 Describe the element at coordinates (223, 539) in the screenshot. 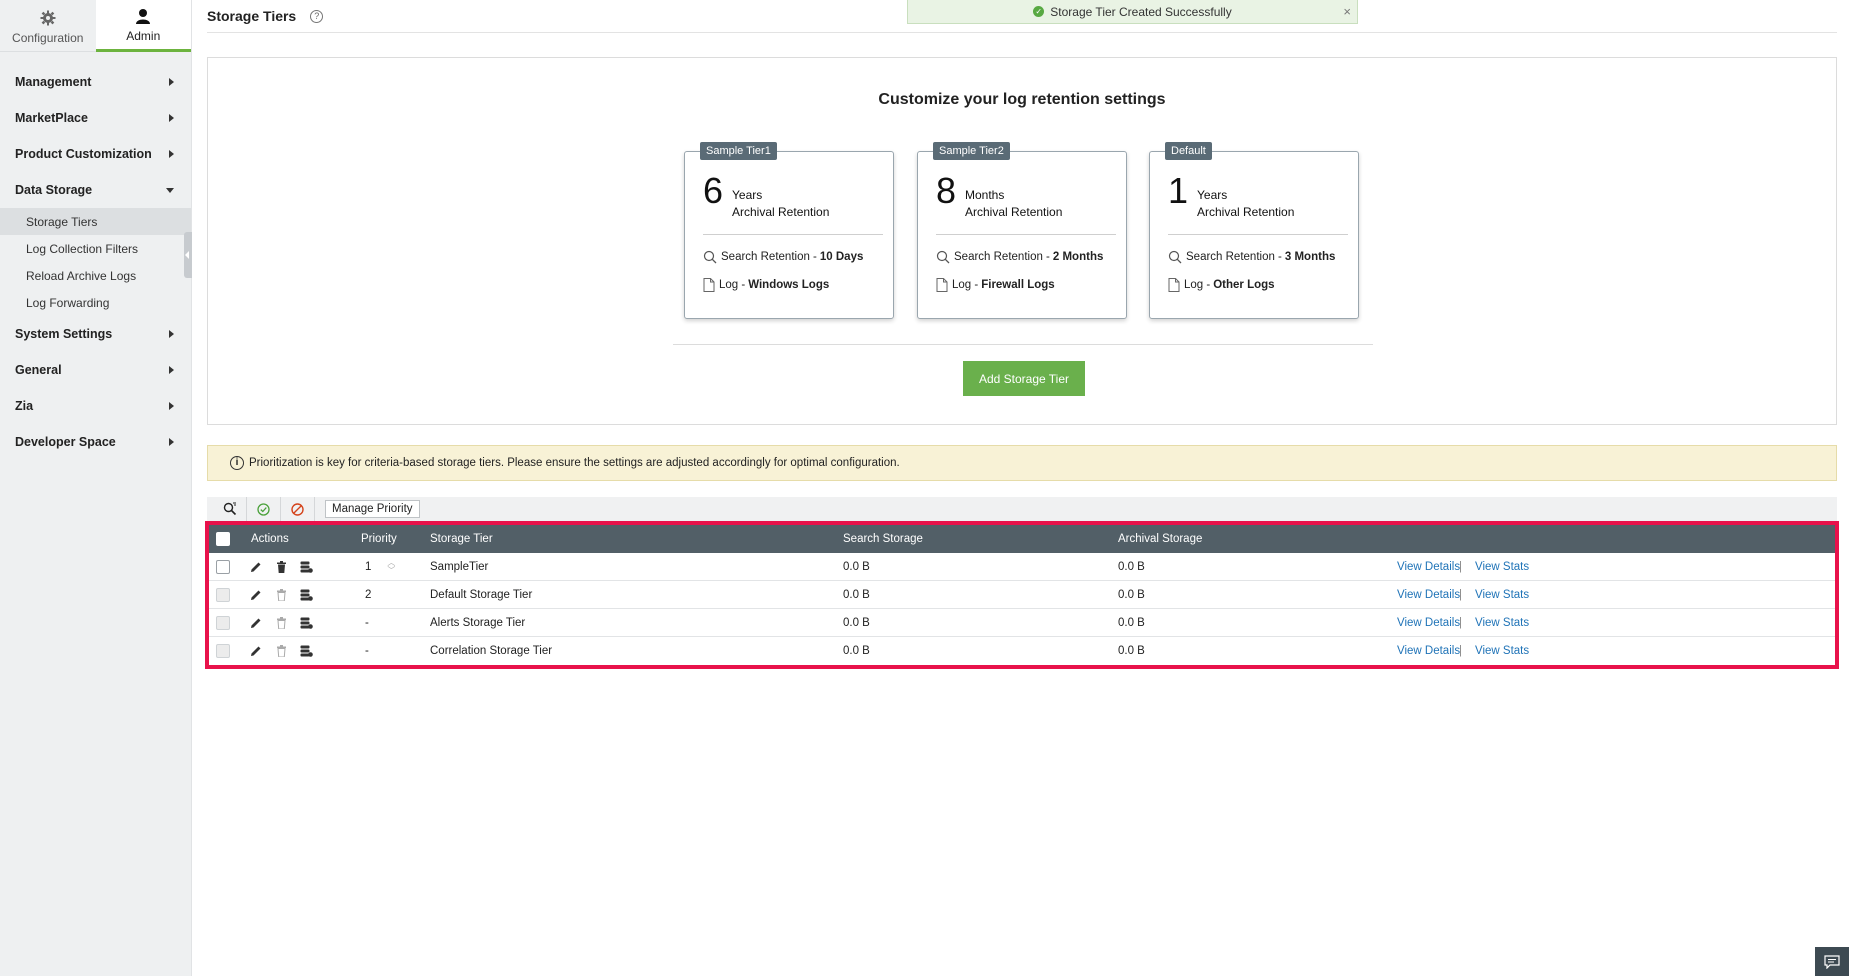

I see `select-all-checkbox` at that location.